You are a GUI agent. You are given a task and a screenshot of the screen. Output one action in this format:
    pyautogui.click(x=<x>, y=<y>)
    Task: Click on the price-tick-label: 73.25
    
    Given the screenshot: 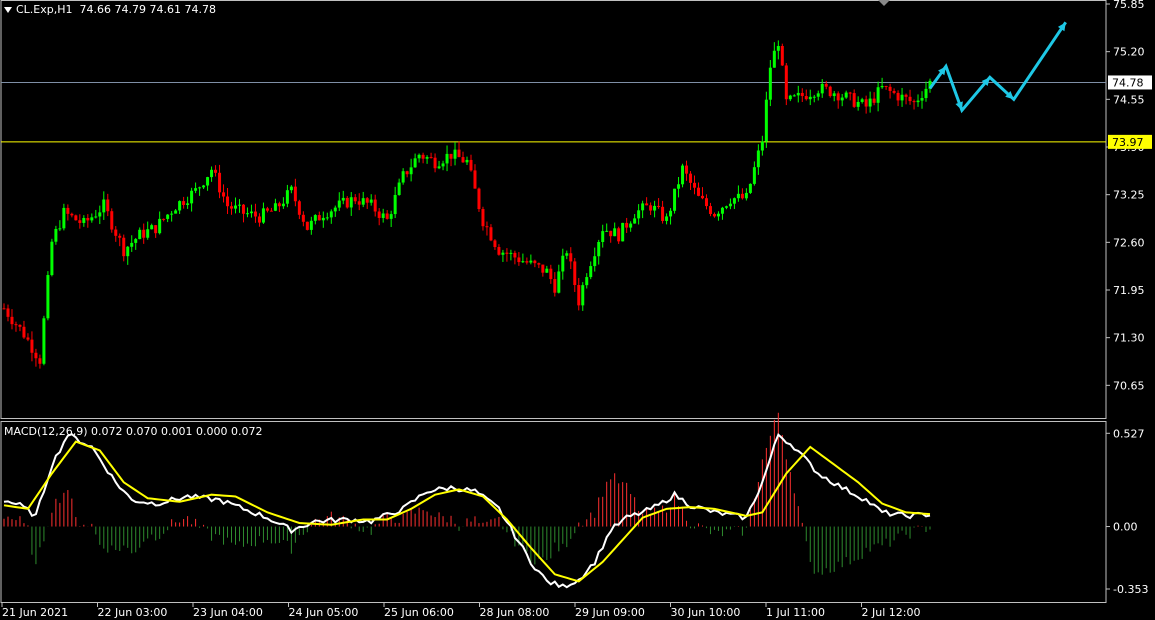 What is the action you would take?
    pyautogui.click(x=1129, y=195)
    